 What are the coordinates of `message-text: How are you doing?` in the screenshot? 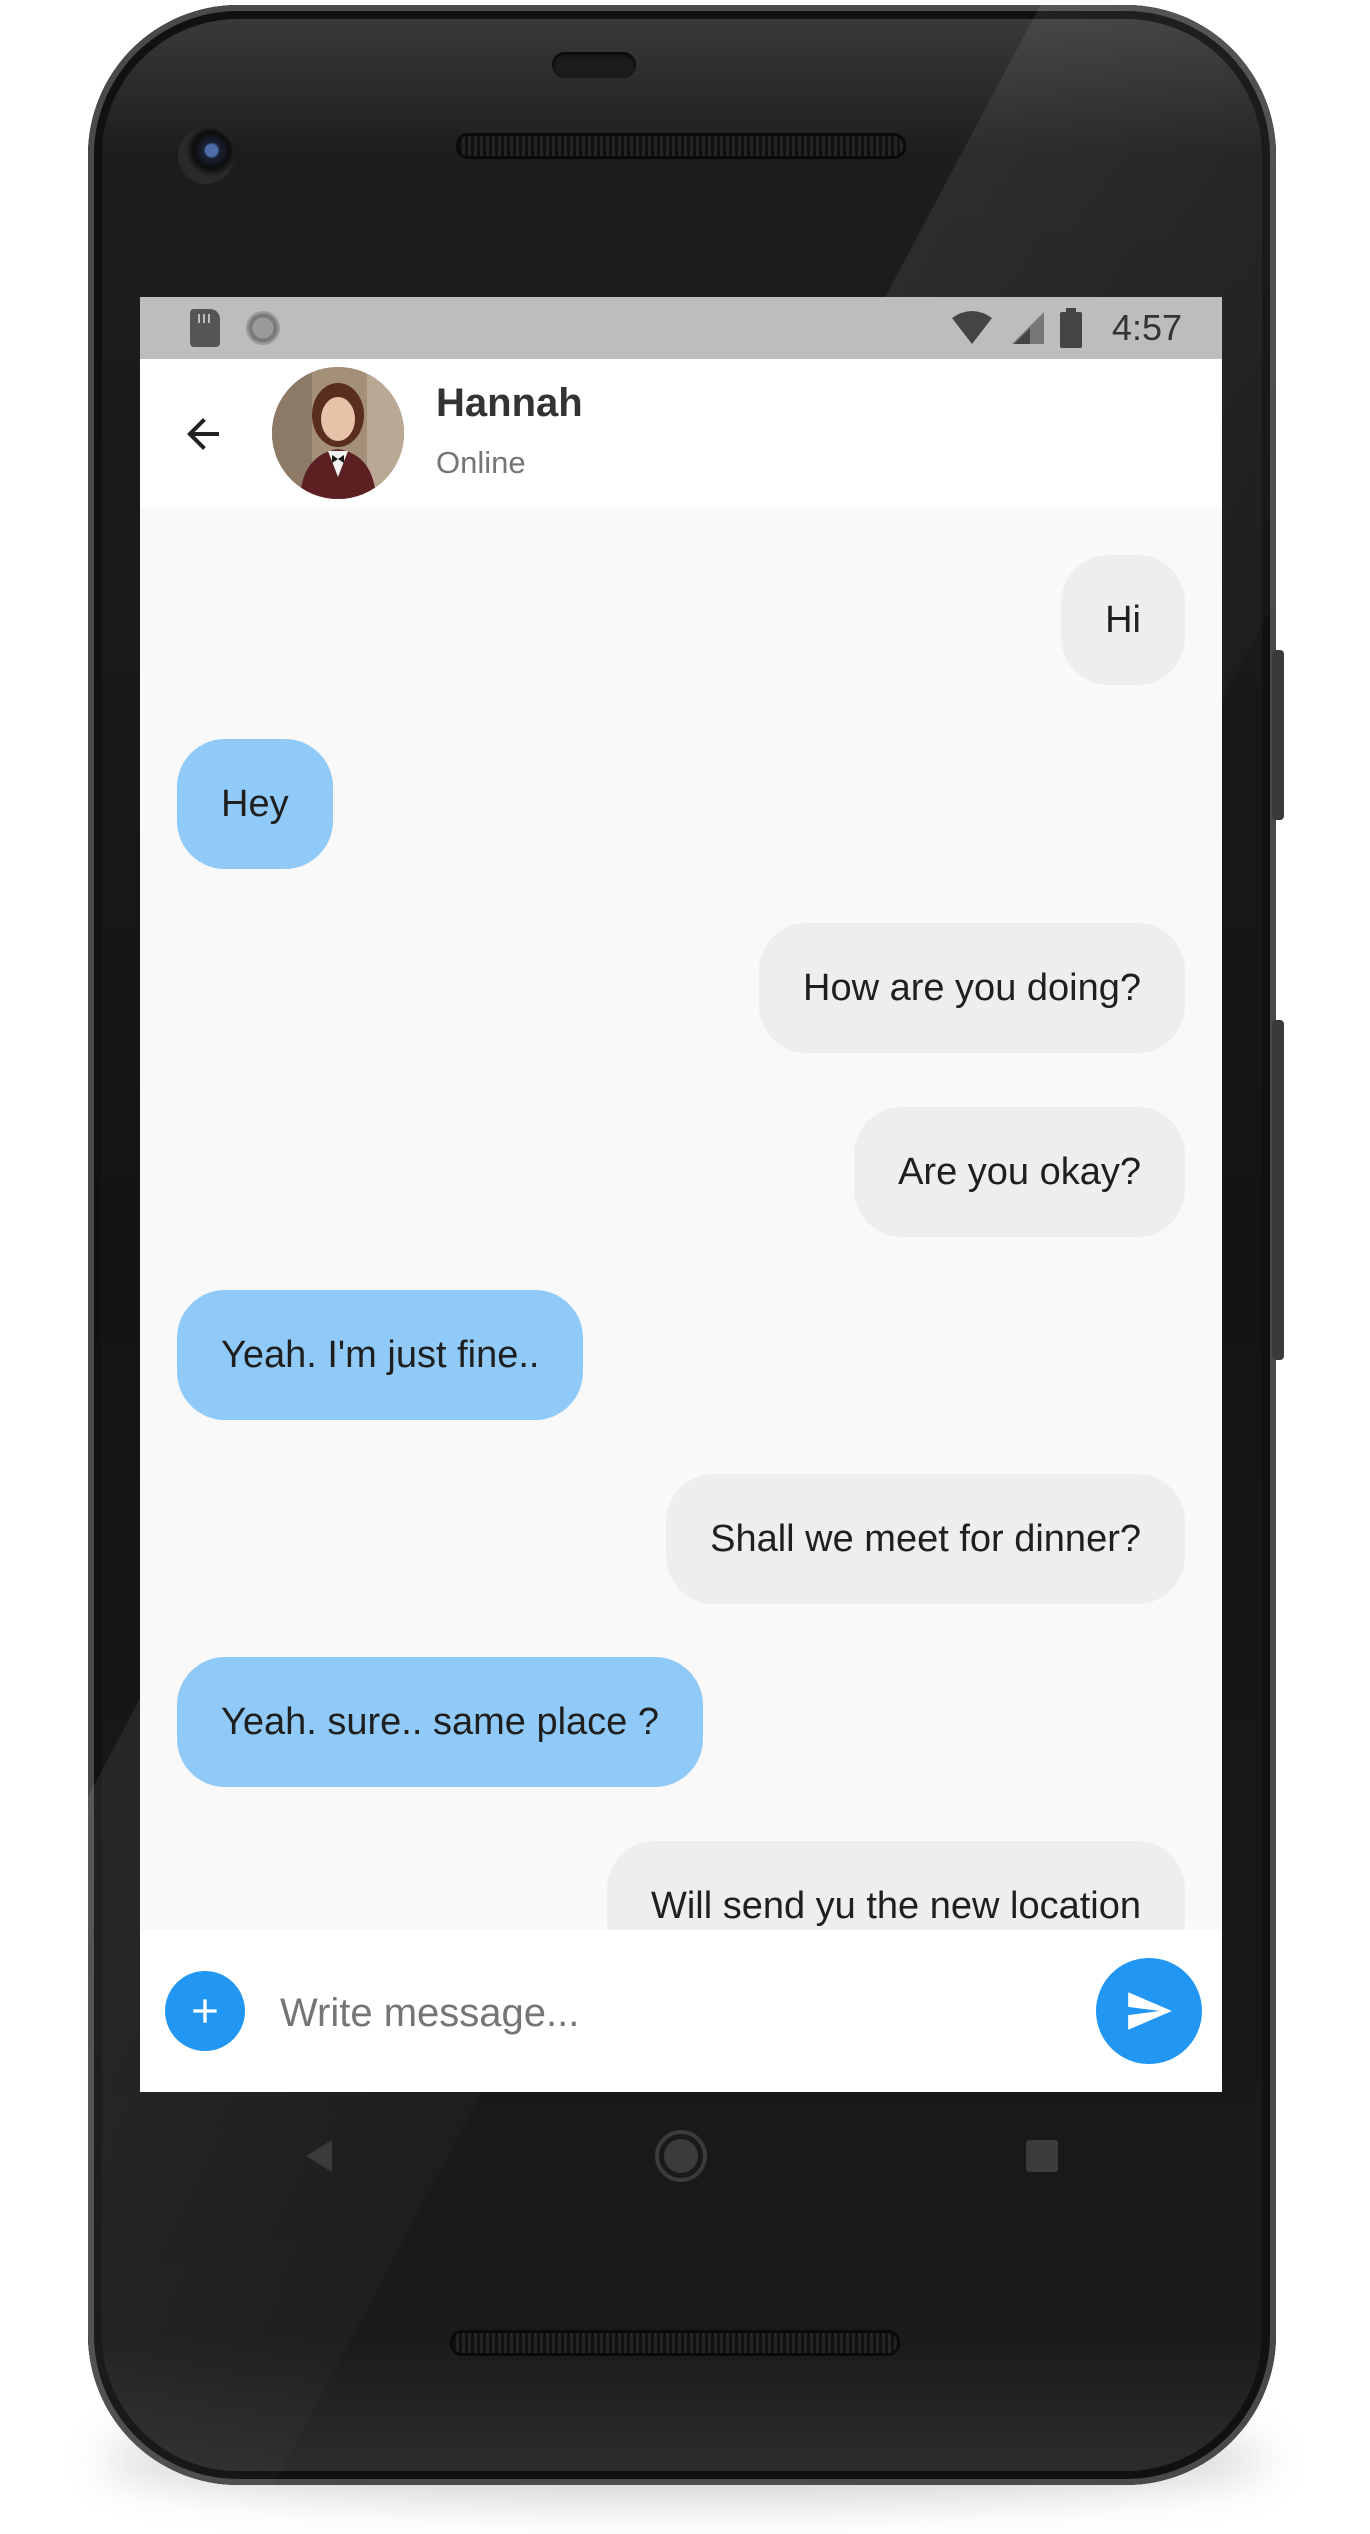 It's located at (972, 987).